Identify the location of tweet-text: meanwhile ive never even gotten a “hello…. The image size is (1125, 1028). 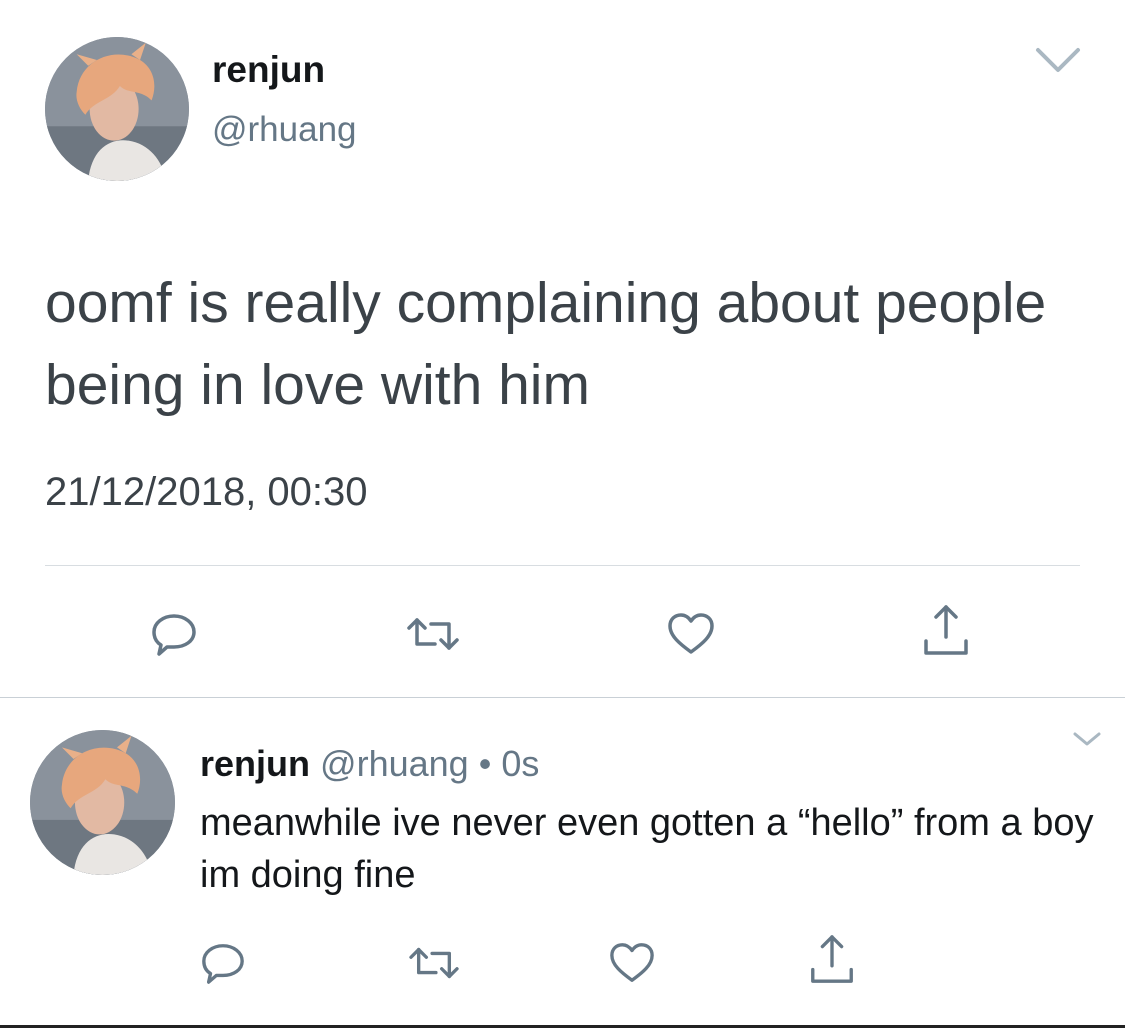
(647, 849).